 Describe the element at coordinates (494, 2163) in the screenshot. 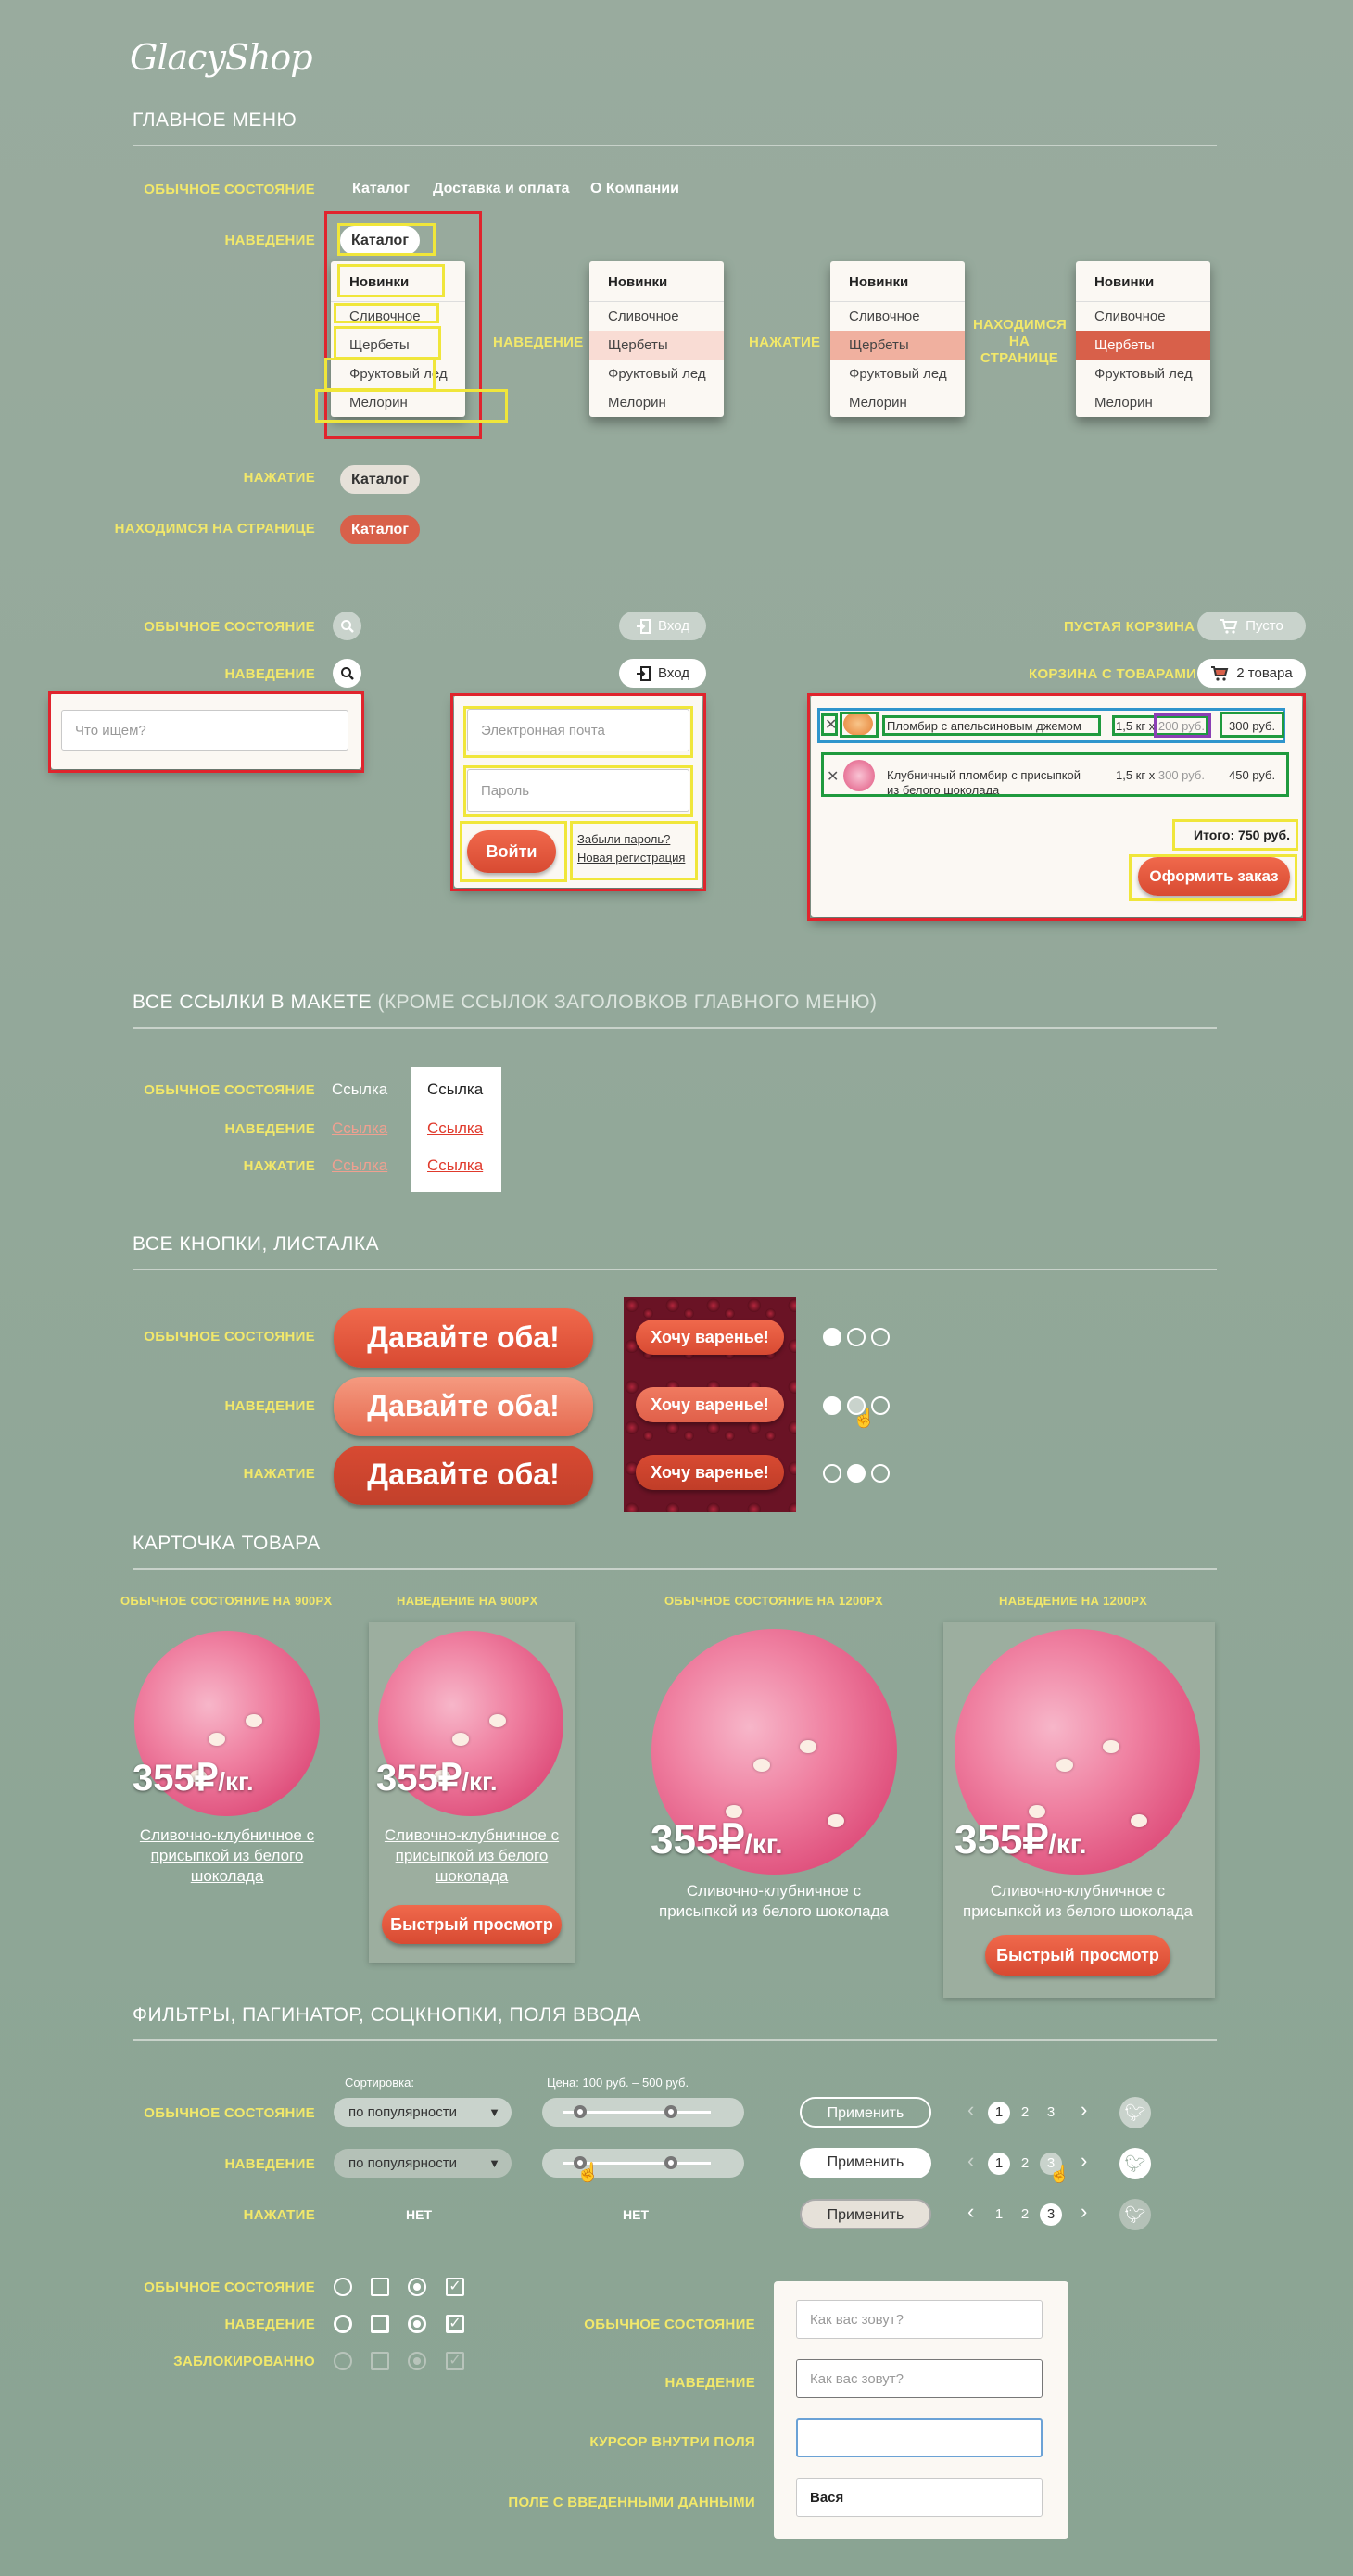

I see `chevron-down-icon: ▼` at that location.